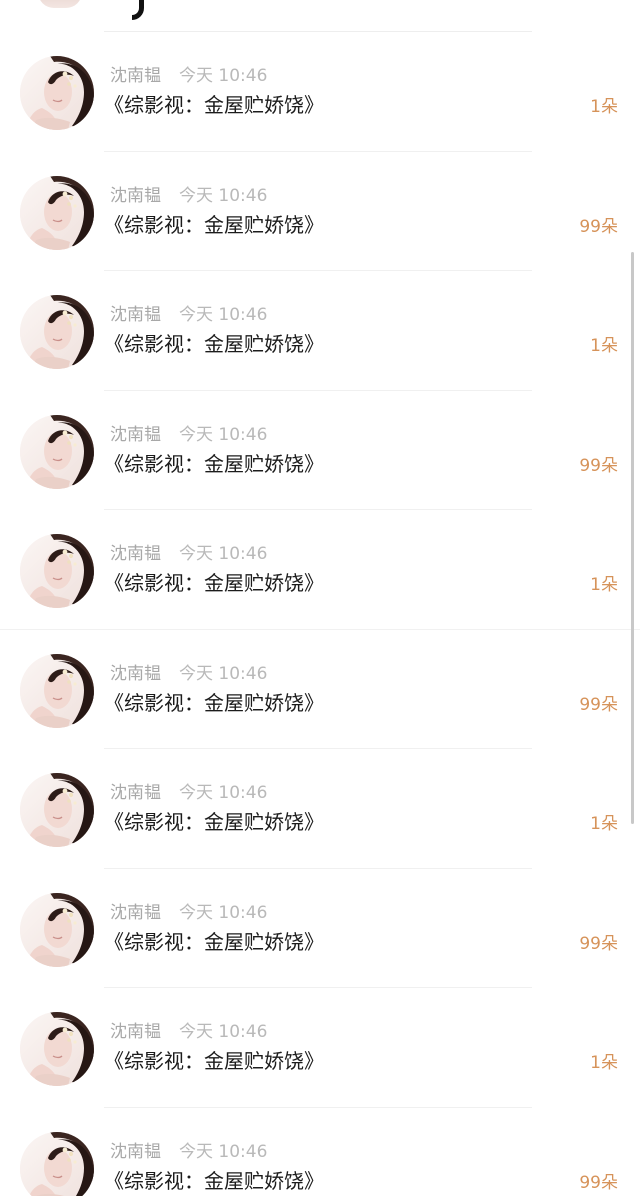 The image size is (640, 1196). I want to click on handwritten-mark-icon, so click(138, 10).